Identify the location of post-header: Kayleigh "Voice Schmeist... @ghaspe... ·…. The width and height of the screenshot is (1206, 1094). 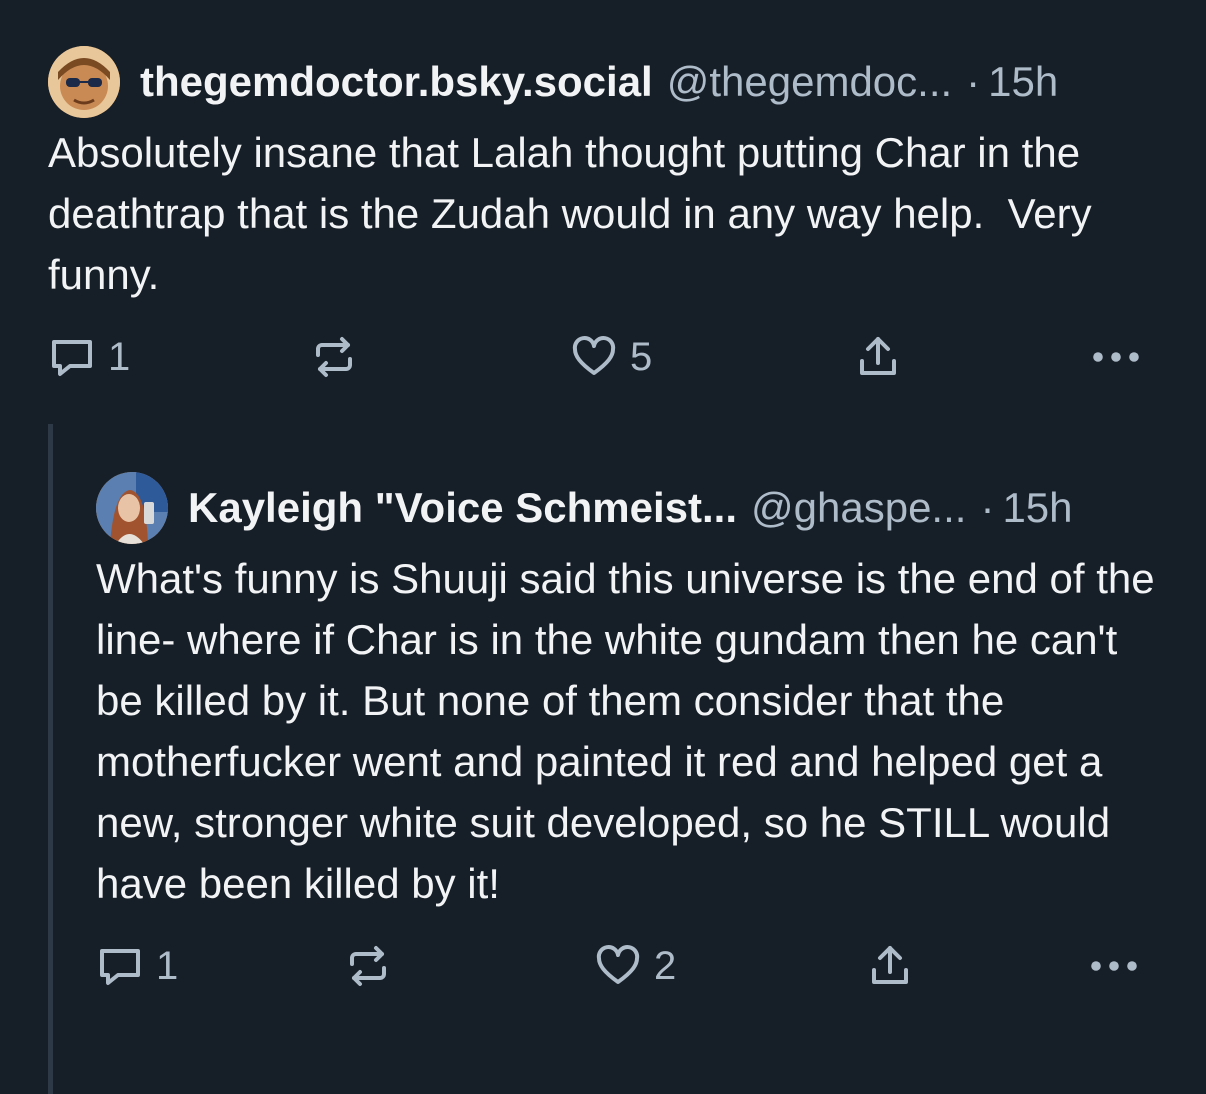
(632, 508).